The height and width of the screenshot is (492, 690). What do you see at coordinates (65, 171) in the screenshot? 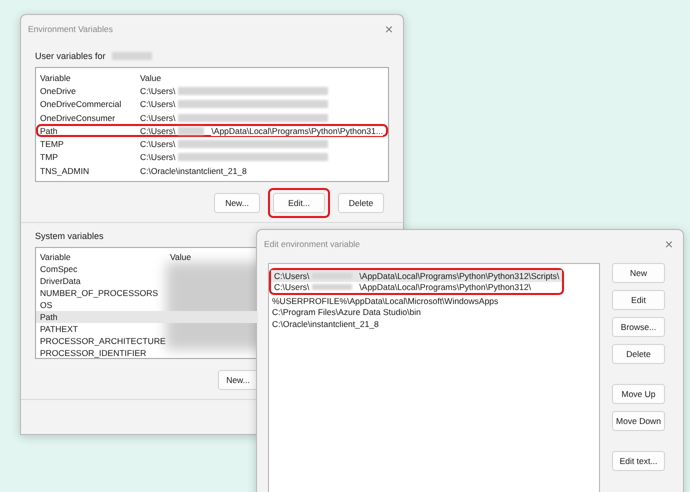
I see `variable-name: TNS_ADMIN` at bounding box center [65, 171].